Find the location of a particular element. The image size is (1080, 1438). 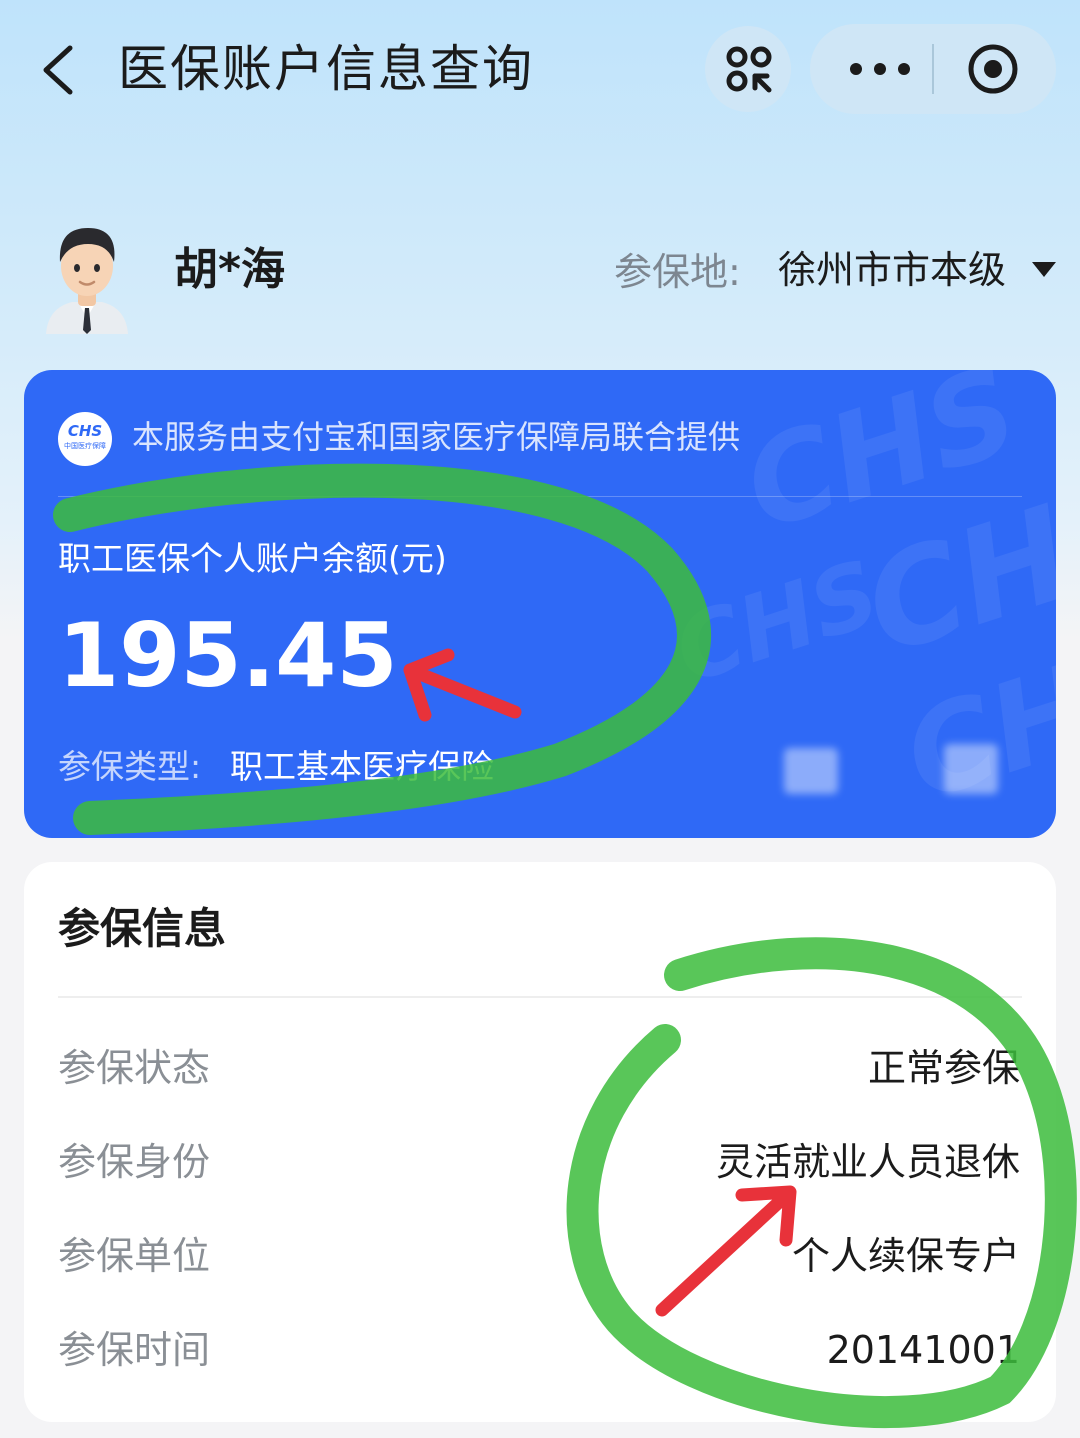

row-value-date: 20141001 is located at coordinates (923, 1350).